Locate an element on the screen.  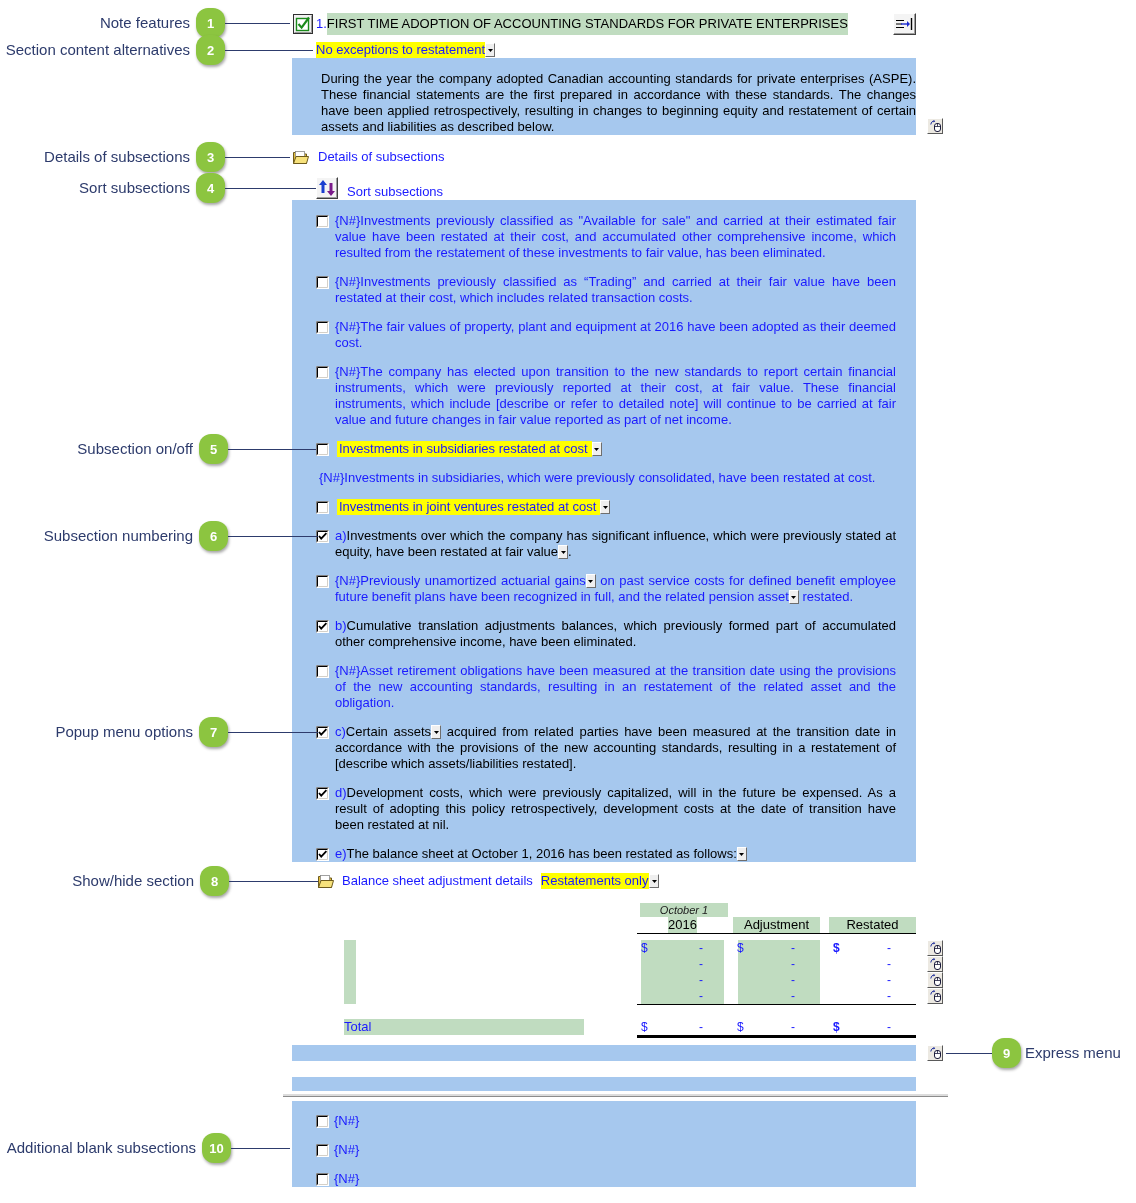
note-title: FIRST TIME ADOPTION OF ACCOUNTING STANDARDS FOR PRIVATE ENTERPRISES is located at coordinates (587, 24).